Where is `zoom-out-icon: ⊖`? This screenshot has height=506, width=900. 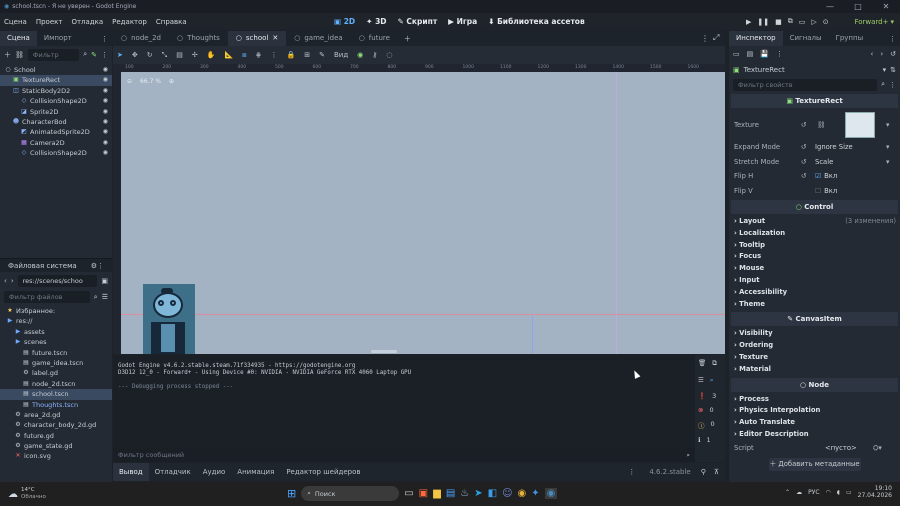 zoom-out-icon: ⊖ is located at coordinates (129, 81).